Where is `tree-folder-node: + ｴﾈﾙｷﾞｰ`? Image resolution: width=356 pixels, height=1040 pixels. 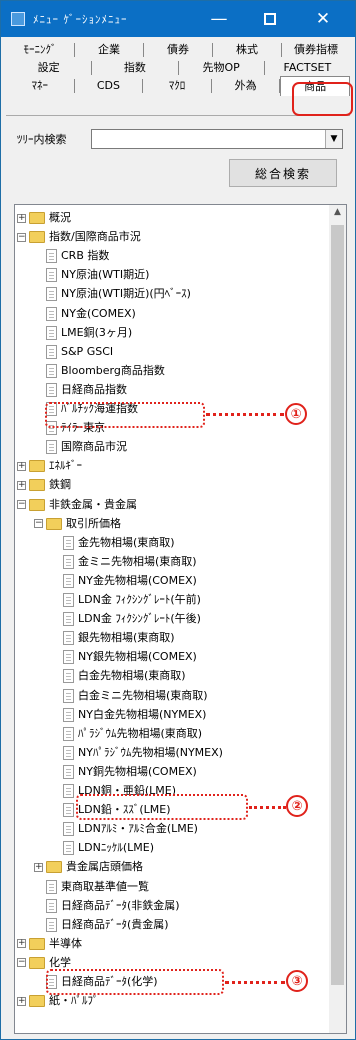 tree-folder-node: + ｴﾈﾙｷﾞｰ is located at coordinates (49, 466).